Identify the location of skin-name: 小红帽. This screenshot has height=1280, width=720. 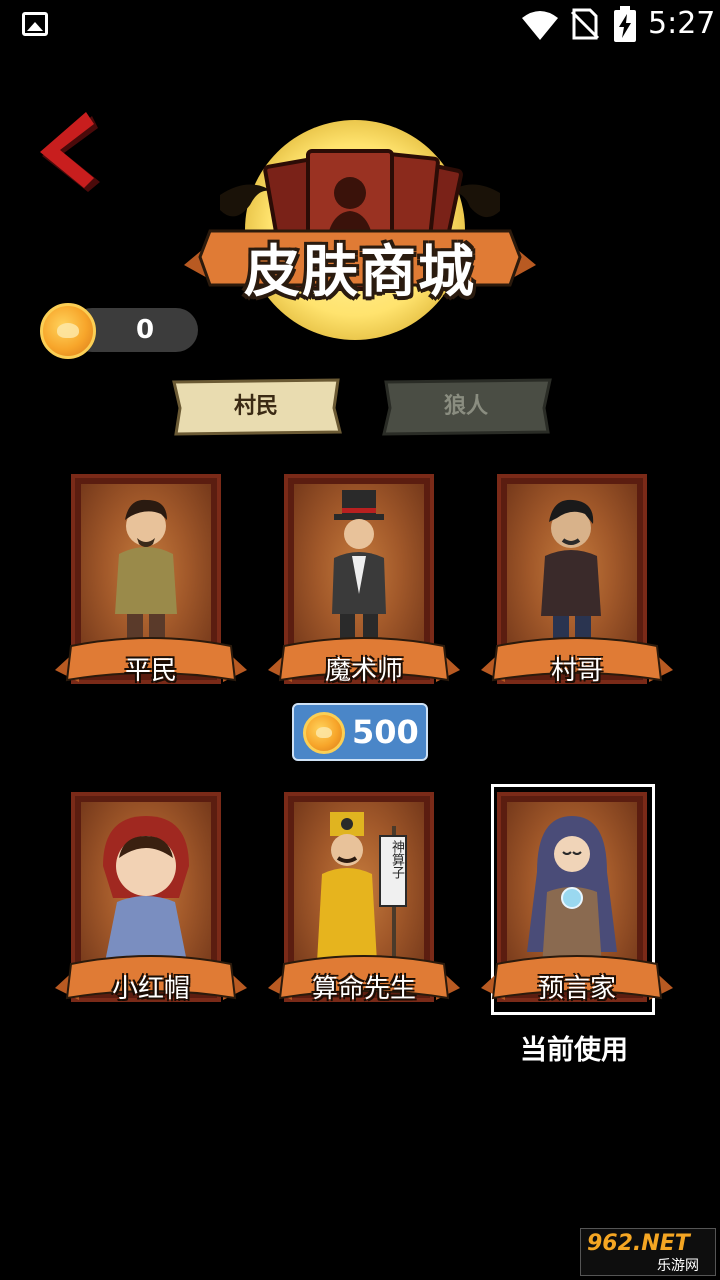
(150, 989).